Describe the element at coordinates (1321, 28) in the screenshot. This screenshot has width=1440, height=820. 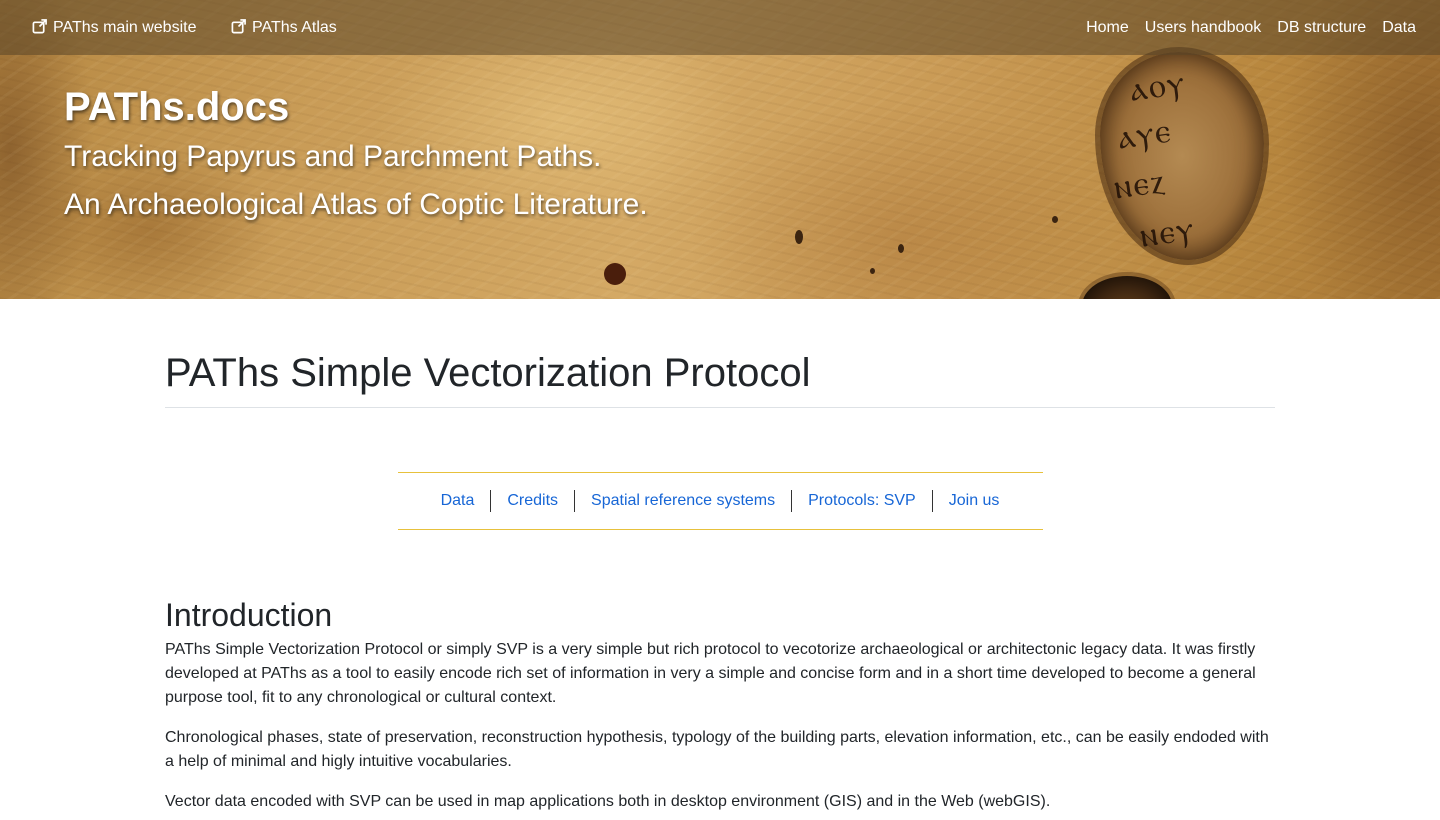
I see `nav-db-structure-link: DB structure` at that location.